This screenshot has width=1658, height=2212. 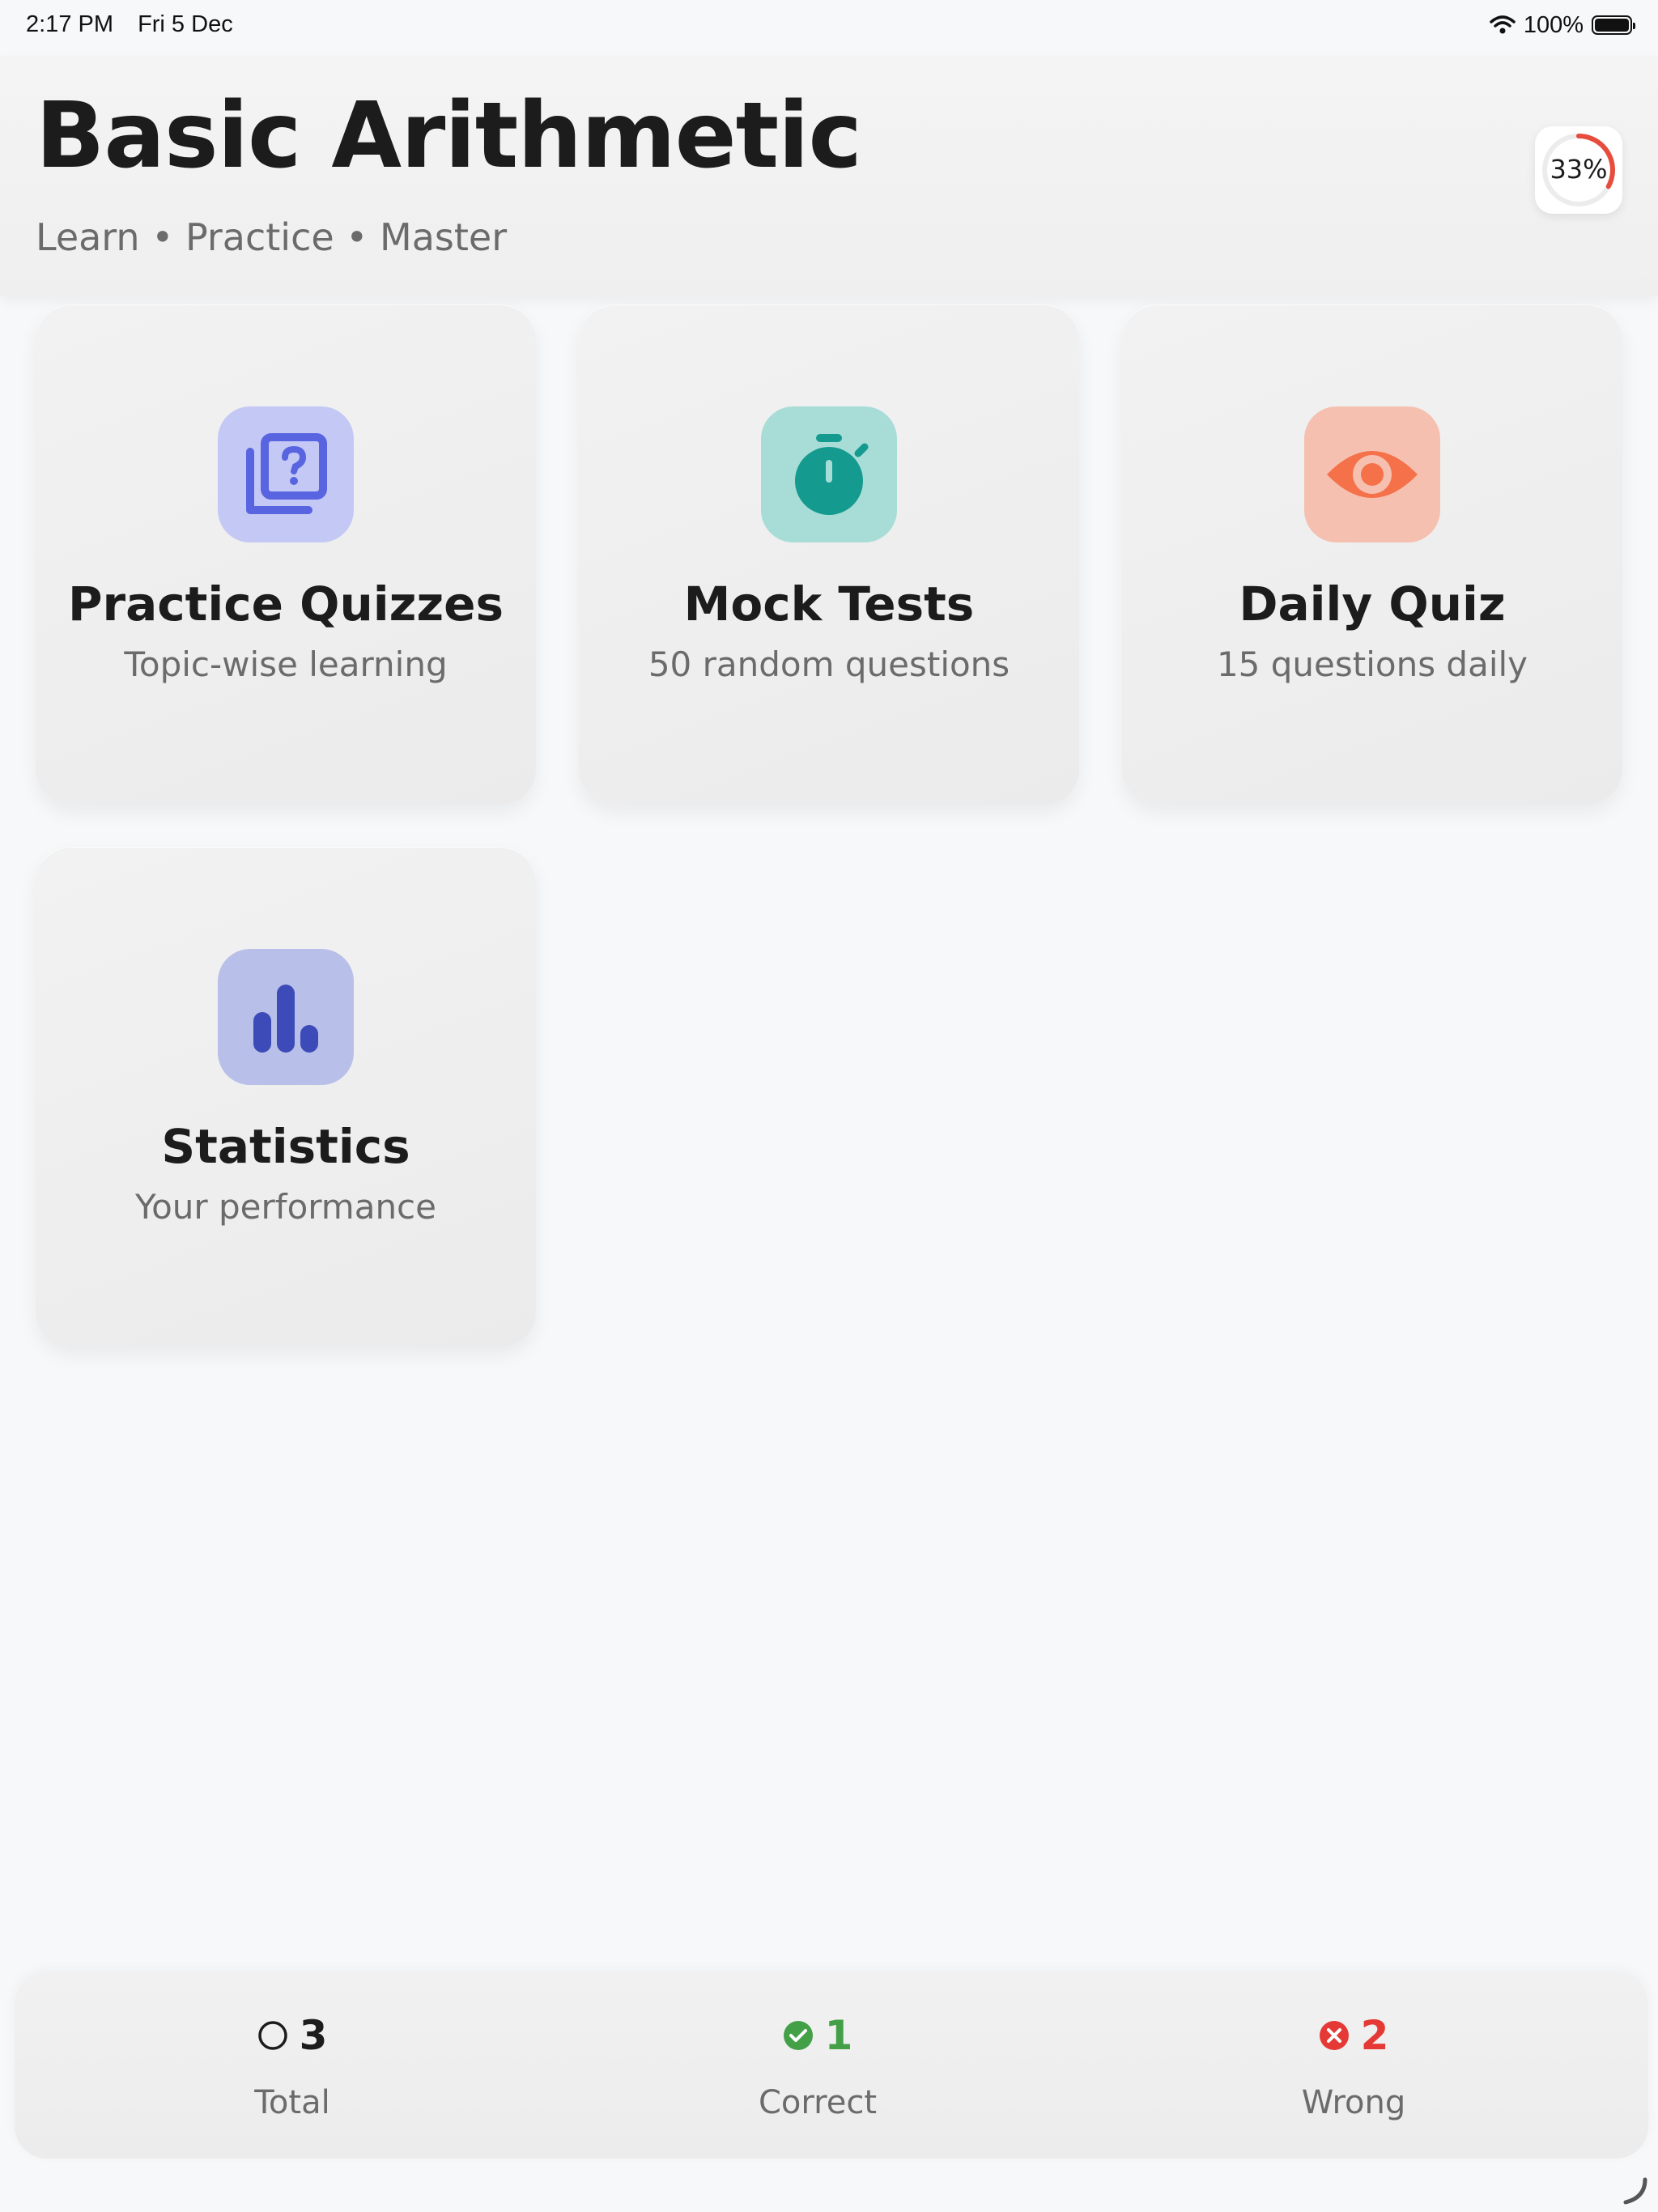 I want to click on eye-icon-graphic, so click(x=1372, y=475).